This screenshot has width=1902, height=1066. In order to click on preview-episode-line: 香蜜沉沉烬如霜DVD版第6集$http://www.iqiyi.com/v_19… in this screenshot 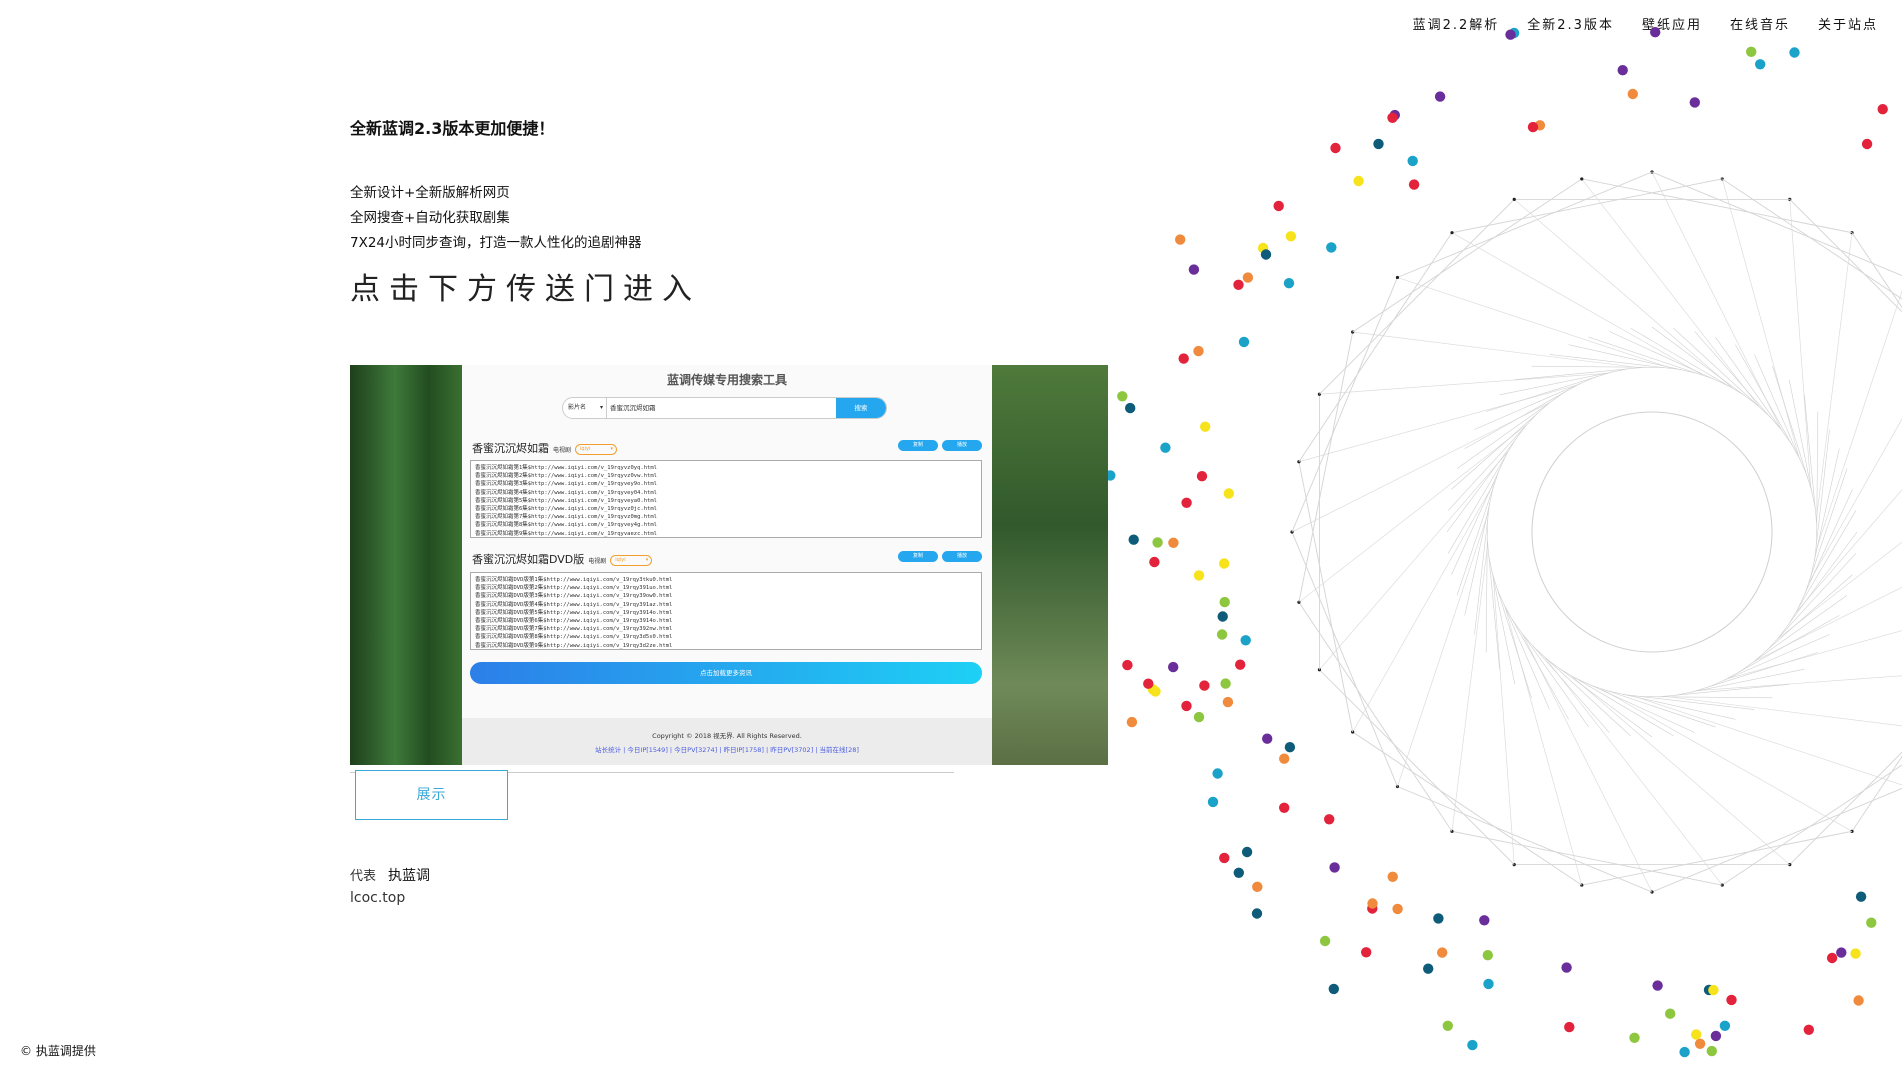, I will do `click(574, 621)`.